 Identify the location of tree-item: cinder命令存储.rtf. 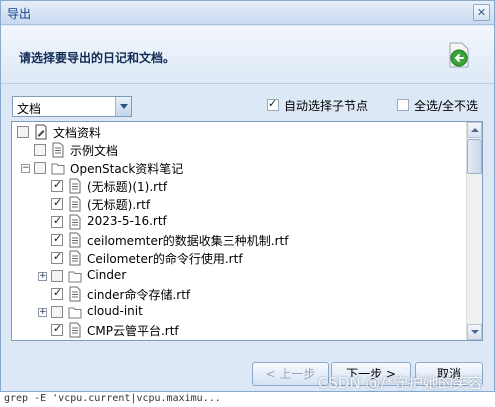
(239, 294).